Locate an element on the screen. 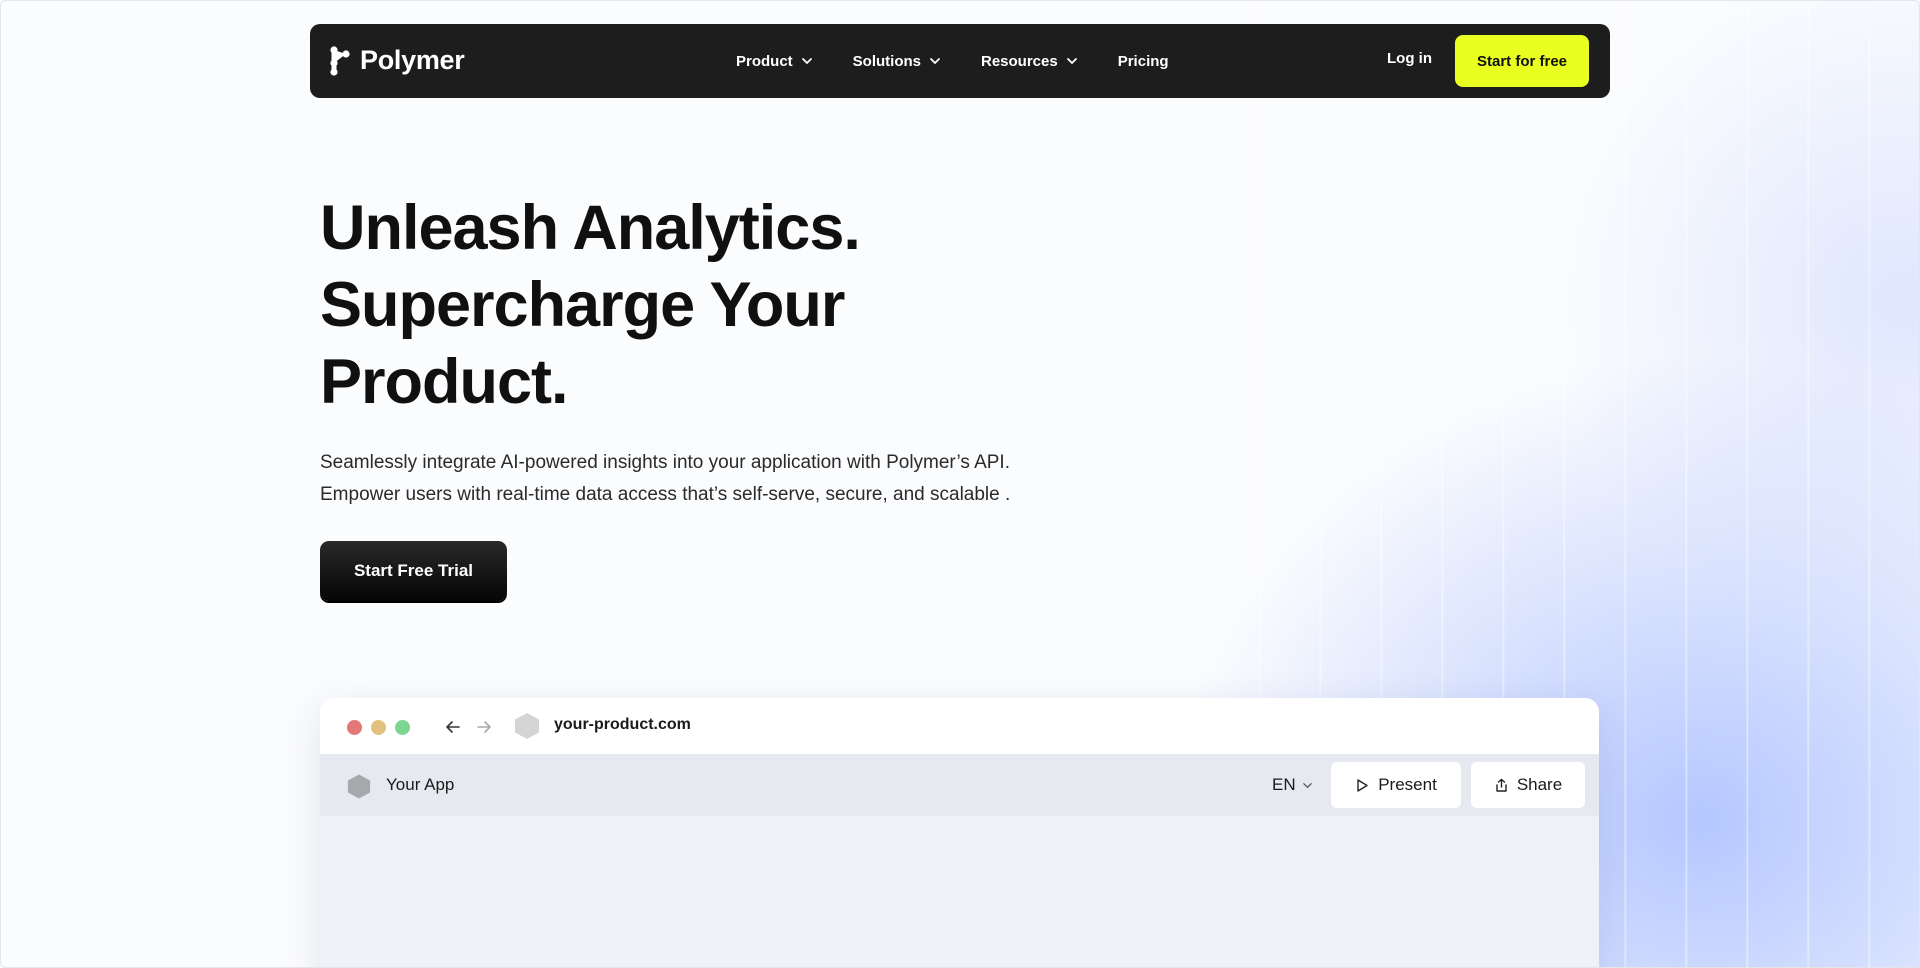 This screenshot has height=968, width=1920. share-label: Share is located at coordinates (1539, 784).